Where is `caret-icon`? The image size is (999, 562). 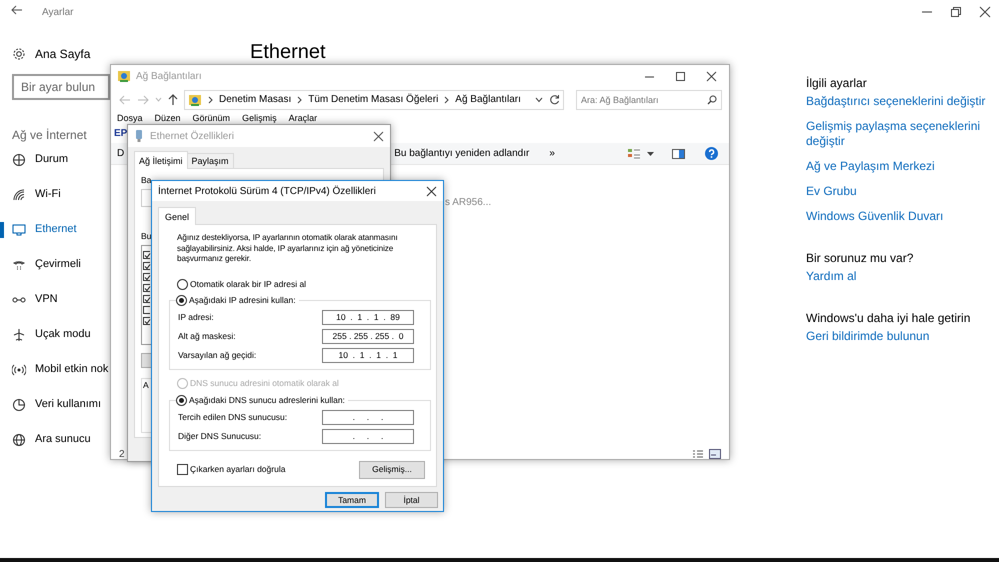 caret-icon is located at coordinates (650, 154).